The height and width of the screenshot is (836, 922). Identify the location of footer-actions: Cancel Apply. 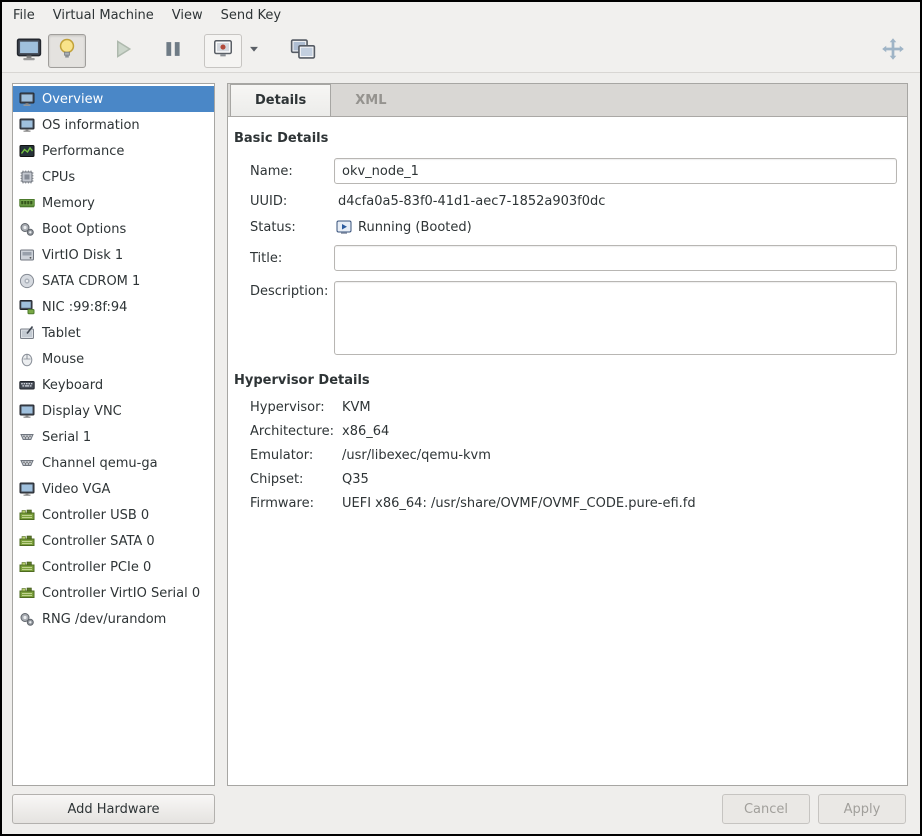
(814, 809).